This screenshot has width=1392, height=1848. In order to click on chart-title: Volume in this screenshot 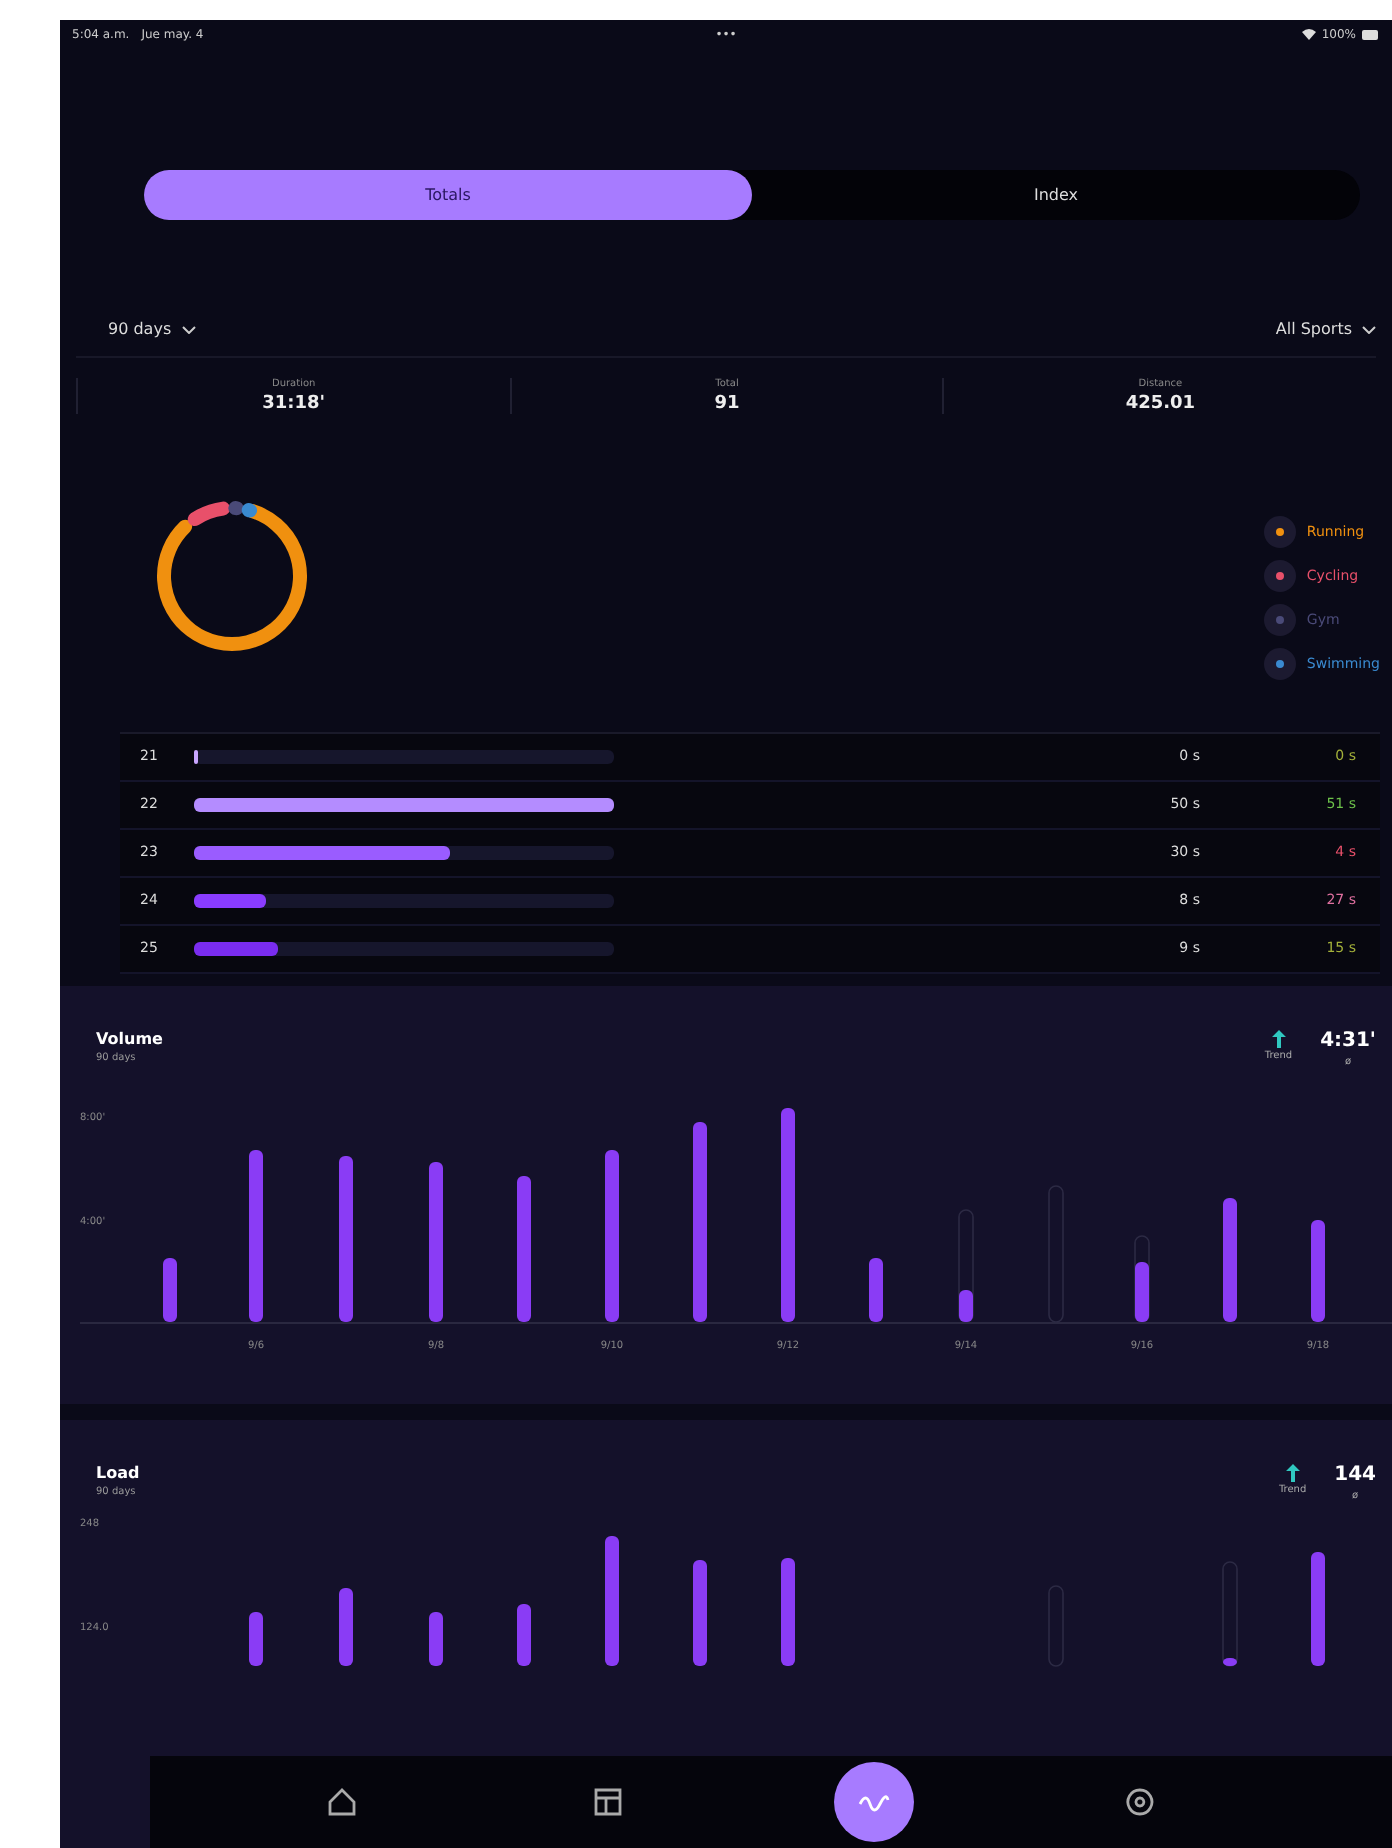, I will do `click(130, 1038)`.